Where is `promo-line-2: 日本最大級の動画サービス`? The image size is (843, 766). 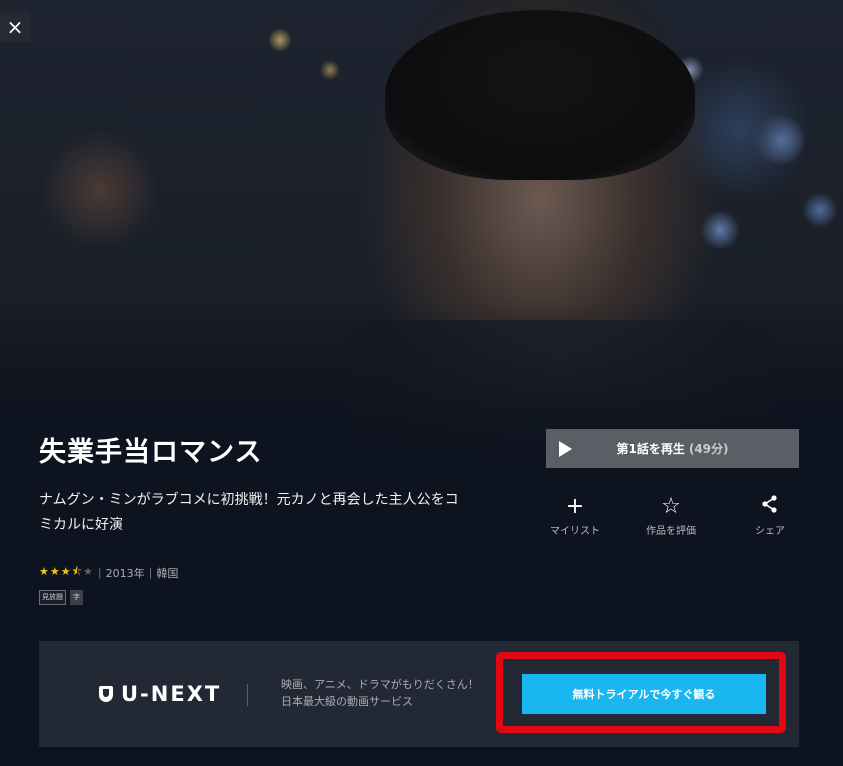
promo-line-2: 日本最大級の動画サービス is located at coordinates (347, 701).